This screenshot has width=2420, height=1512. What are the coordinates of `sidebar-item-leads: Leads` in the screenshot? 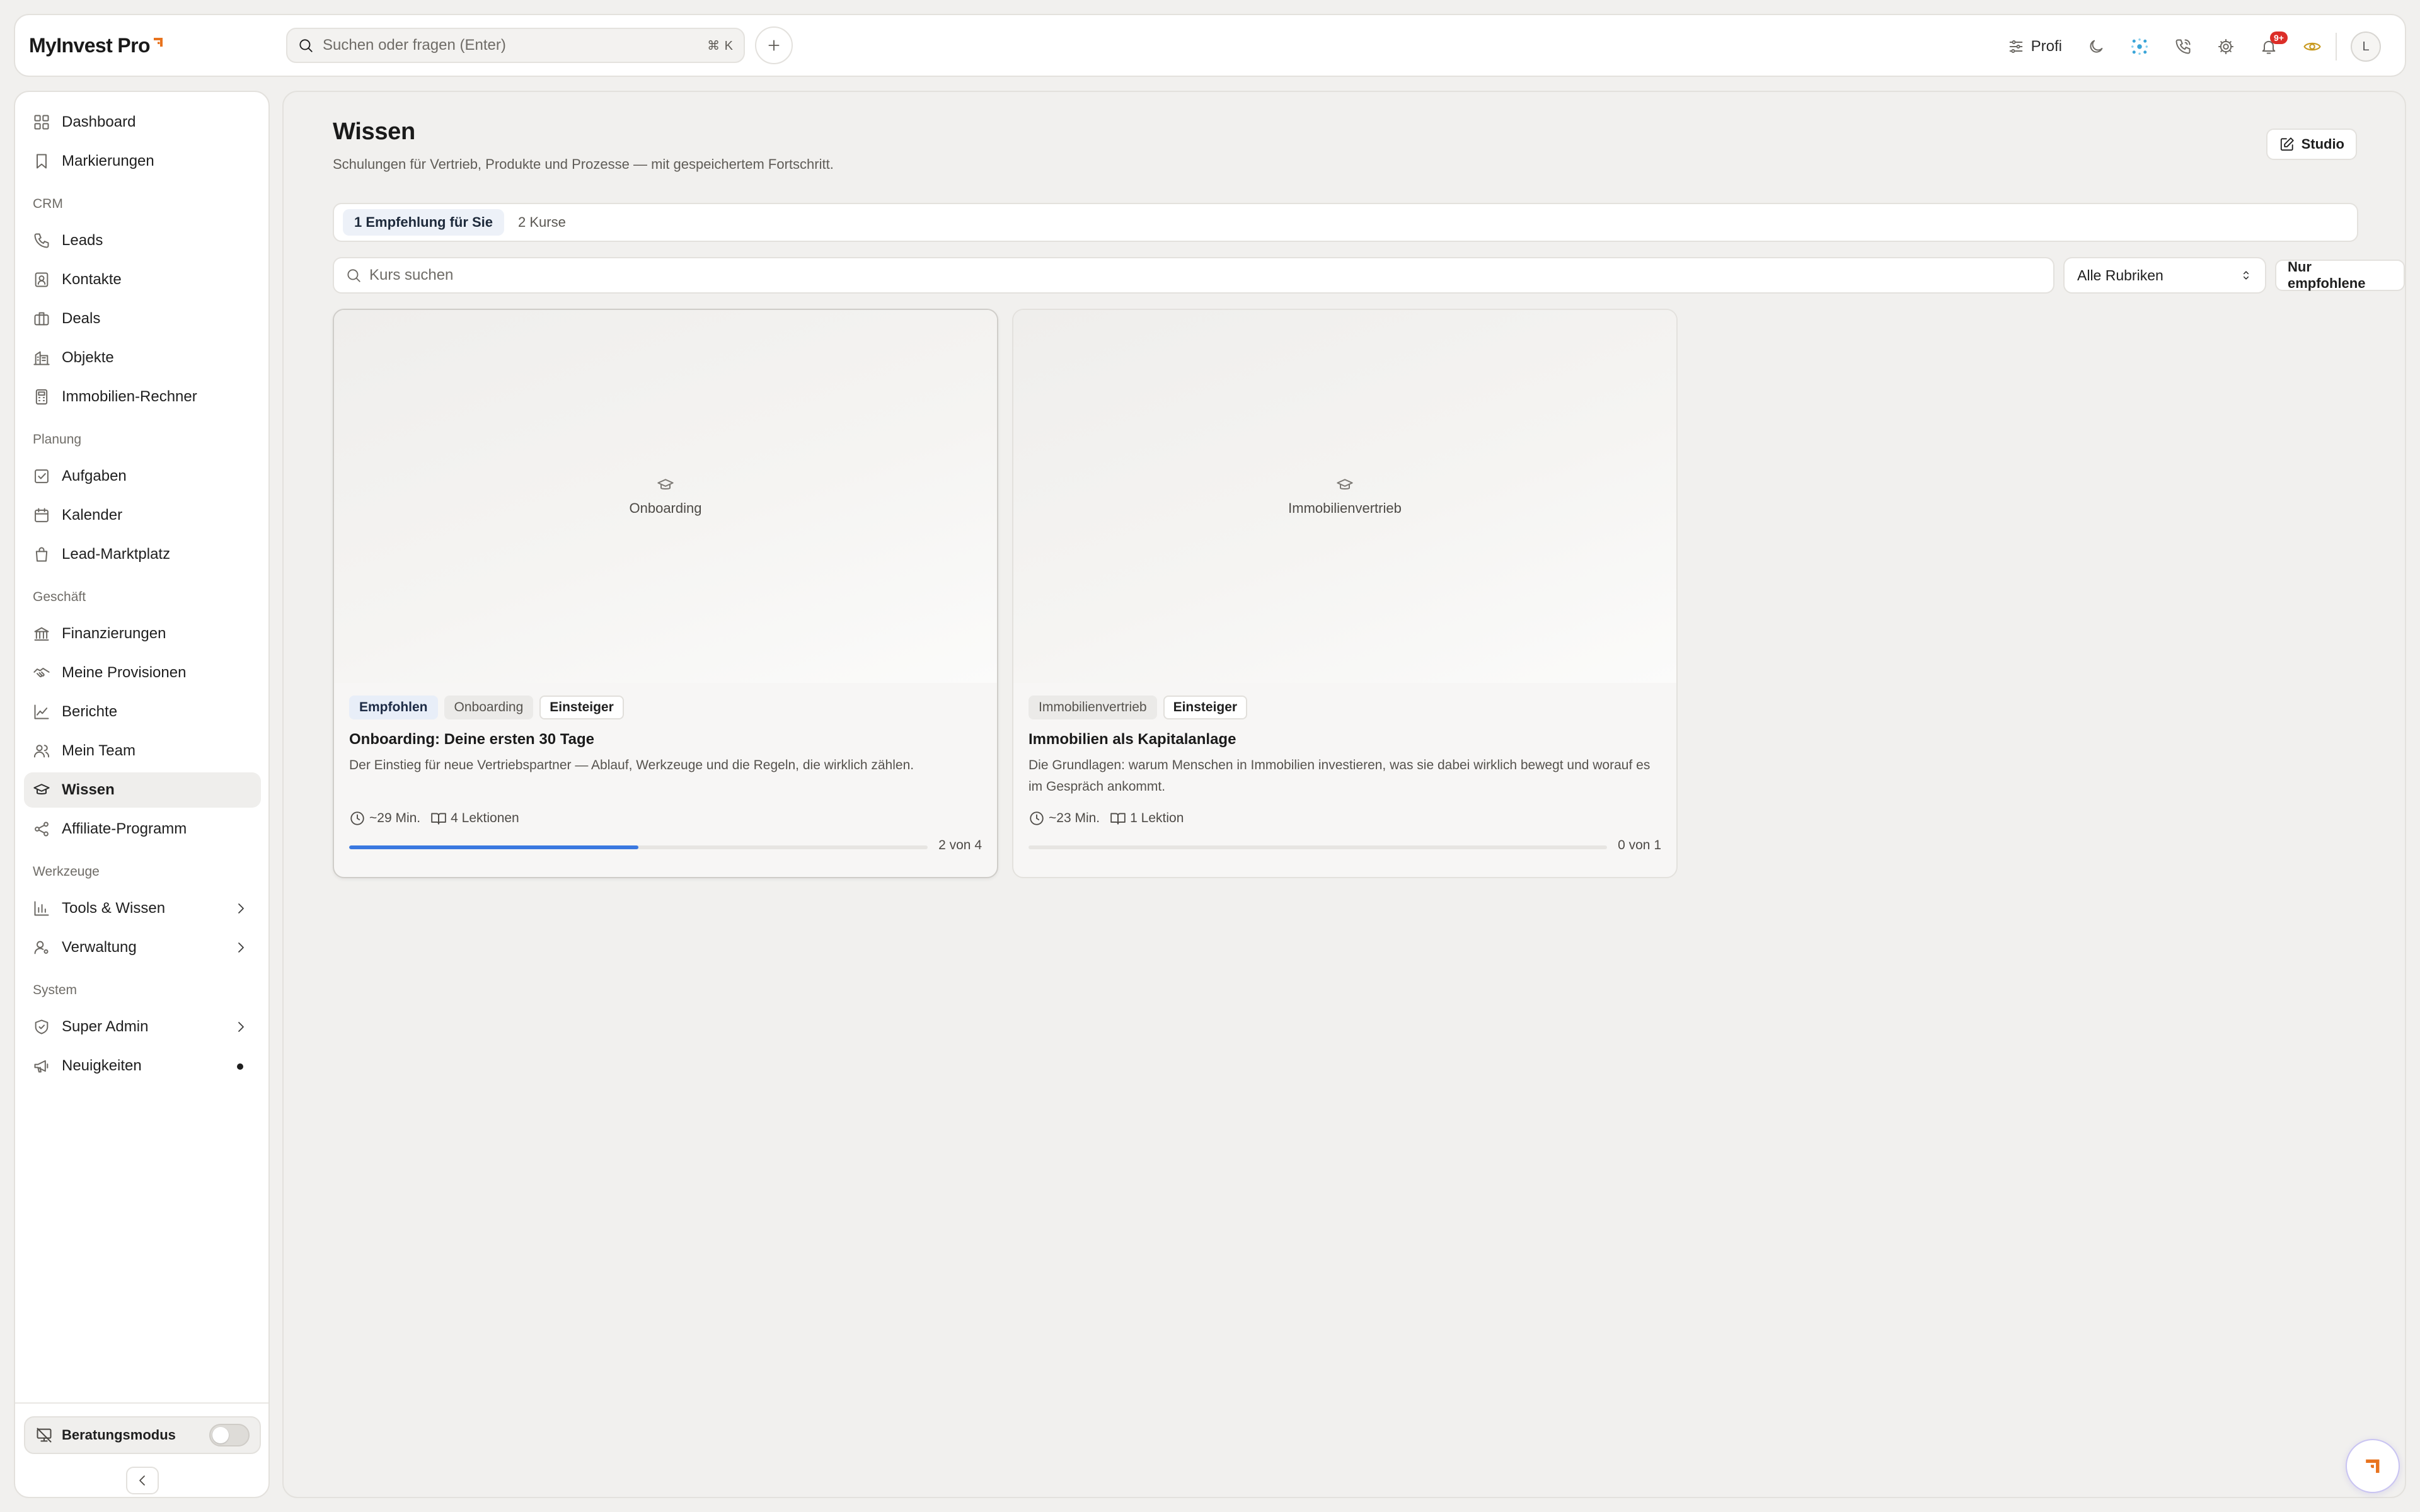 It's located at (142, 240).